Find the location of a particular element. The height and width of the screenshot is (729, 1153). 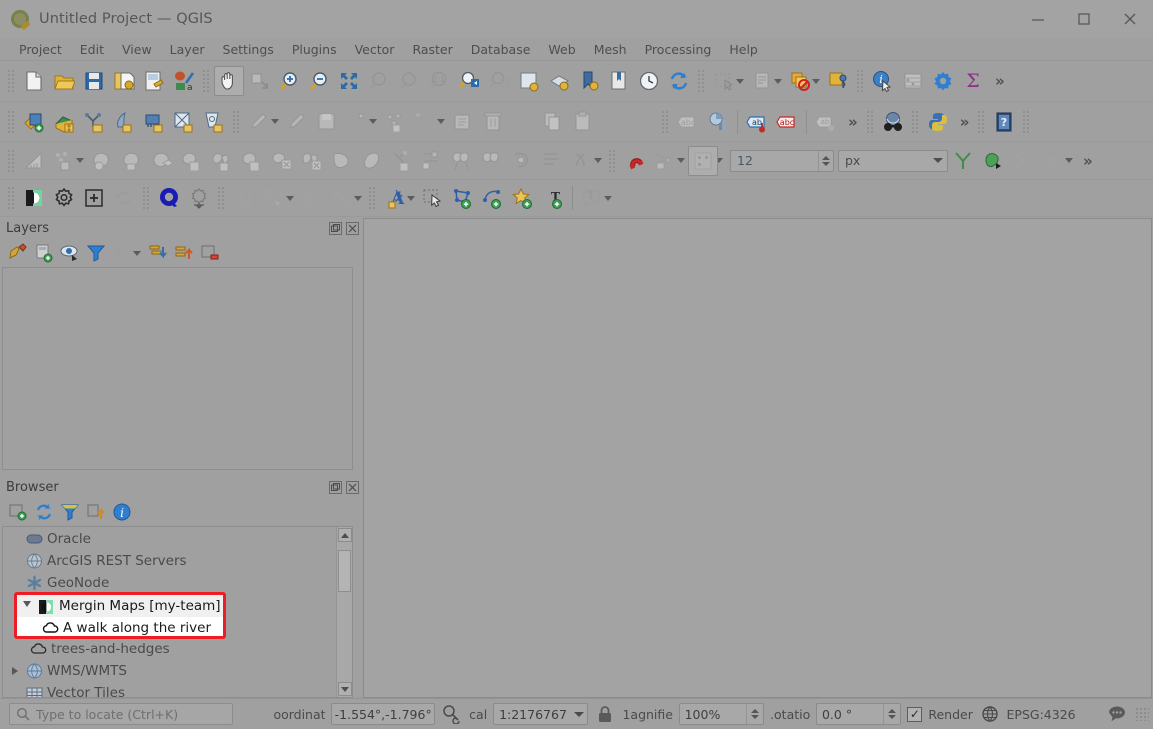

mergin-create-project-icon is located at coordinates (94, 198).